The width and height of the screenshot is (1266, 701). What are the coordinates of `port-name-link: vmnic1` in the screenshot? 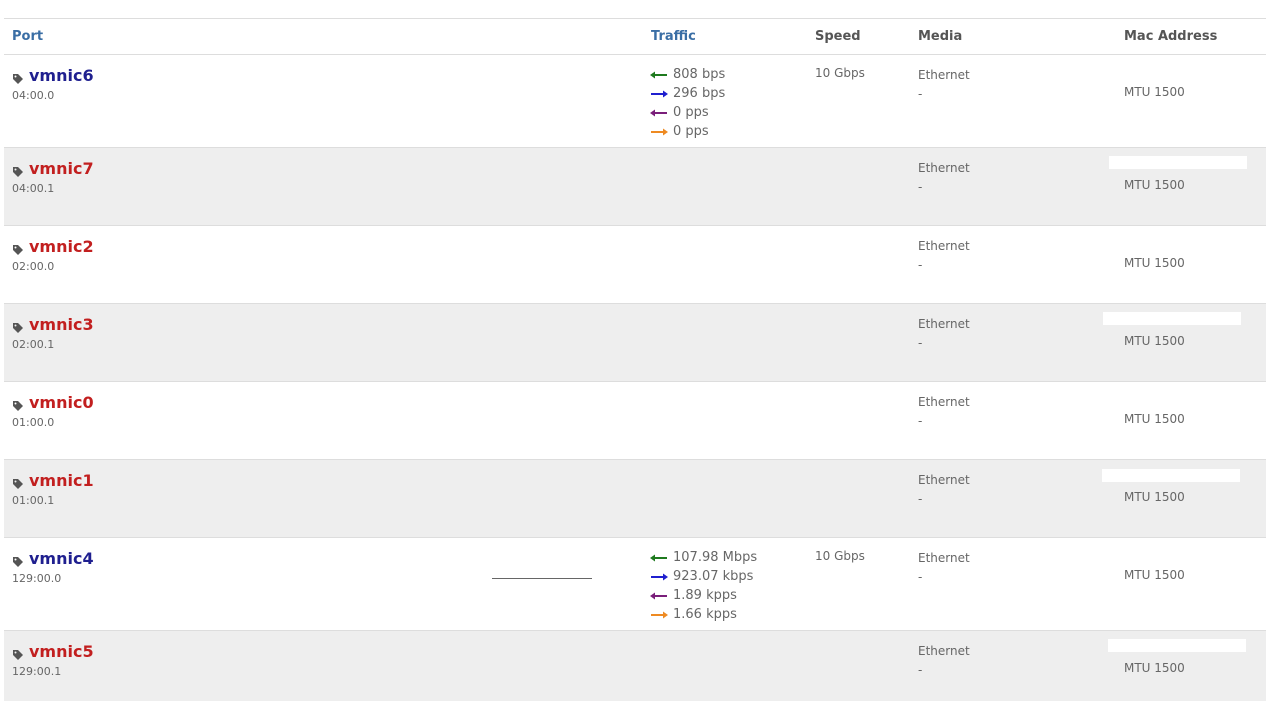 It's located at (53, 480).